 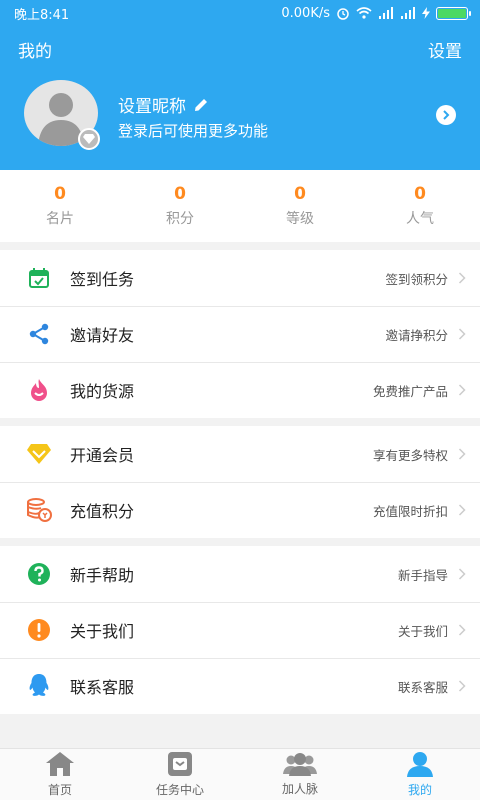 What do you see at coordinates (299, 789) in the screenshot?
I see `tab-label: 加人脉` at bounding box center [299, 789].